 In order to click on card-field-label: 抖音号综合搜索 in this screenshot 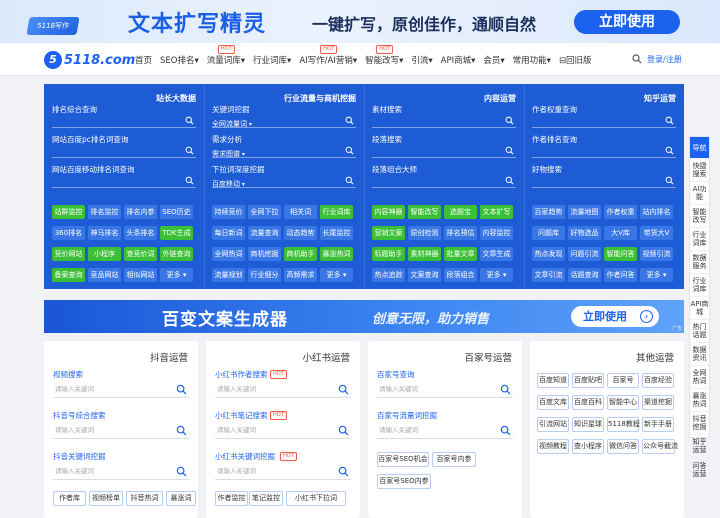, I will do `click(79, 415)`.